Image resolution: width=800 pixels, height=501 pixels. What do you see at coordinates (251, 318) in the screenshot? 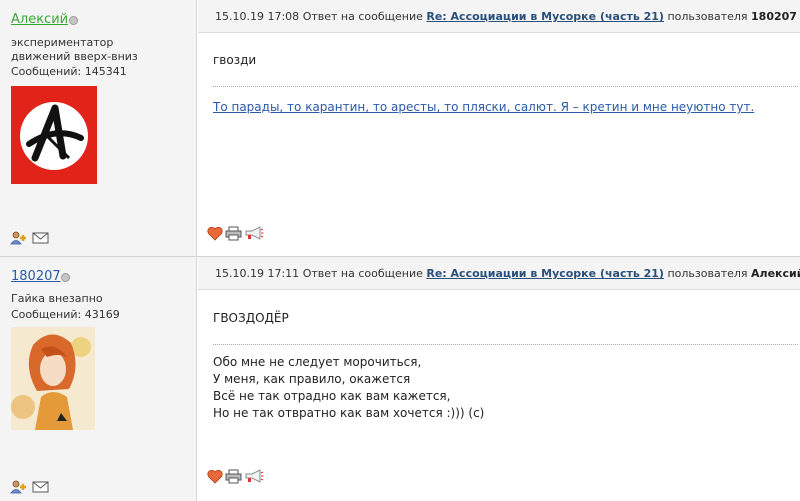
I see `message-body: ГВОЗДОДЁР` at bounding box center [251, 318].